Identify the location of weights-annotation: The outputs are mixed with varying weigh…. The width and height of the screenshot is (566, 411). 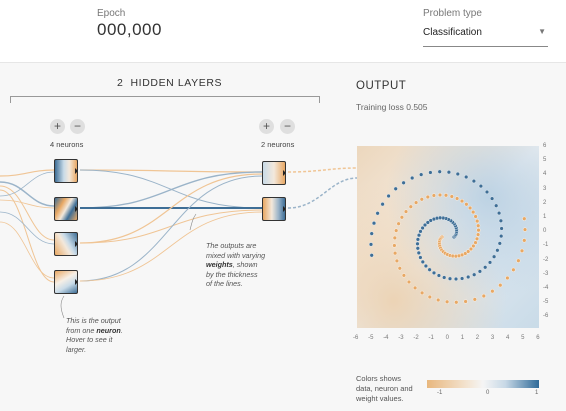
(236, 264).